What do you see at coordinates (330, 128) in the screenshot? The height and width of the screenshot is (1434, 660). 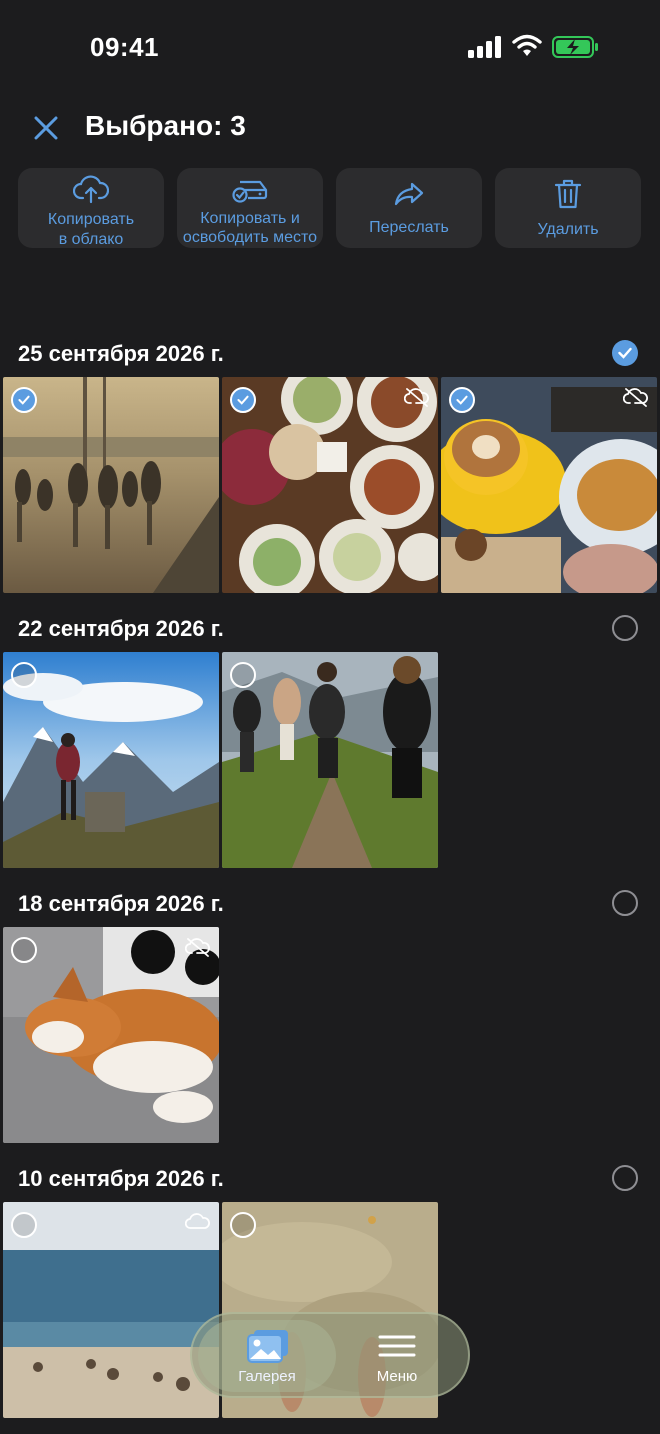 I see `selection-header: Выбрано: 3` at bounding box center [330, 128].